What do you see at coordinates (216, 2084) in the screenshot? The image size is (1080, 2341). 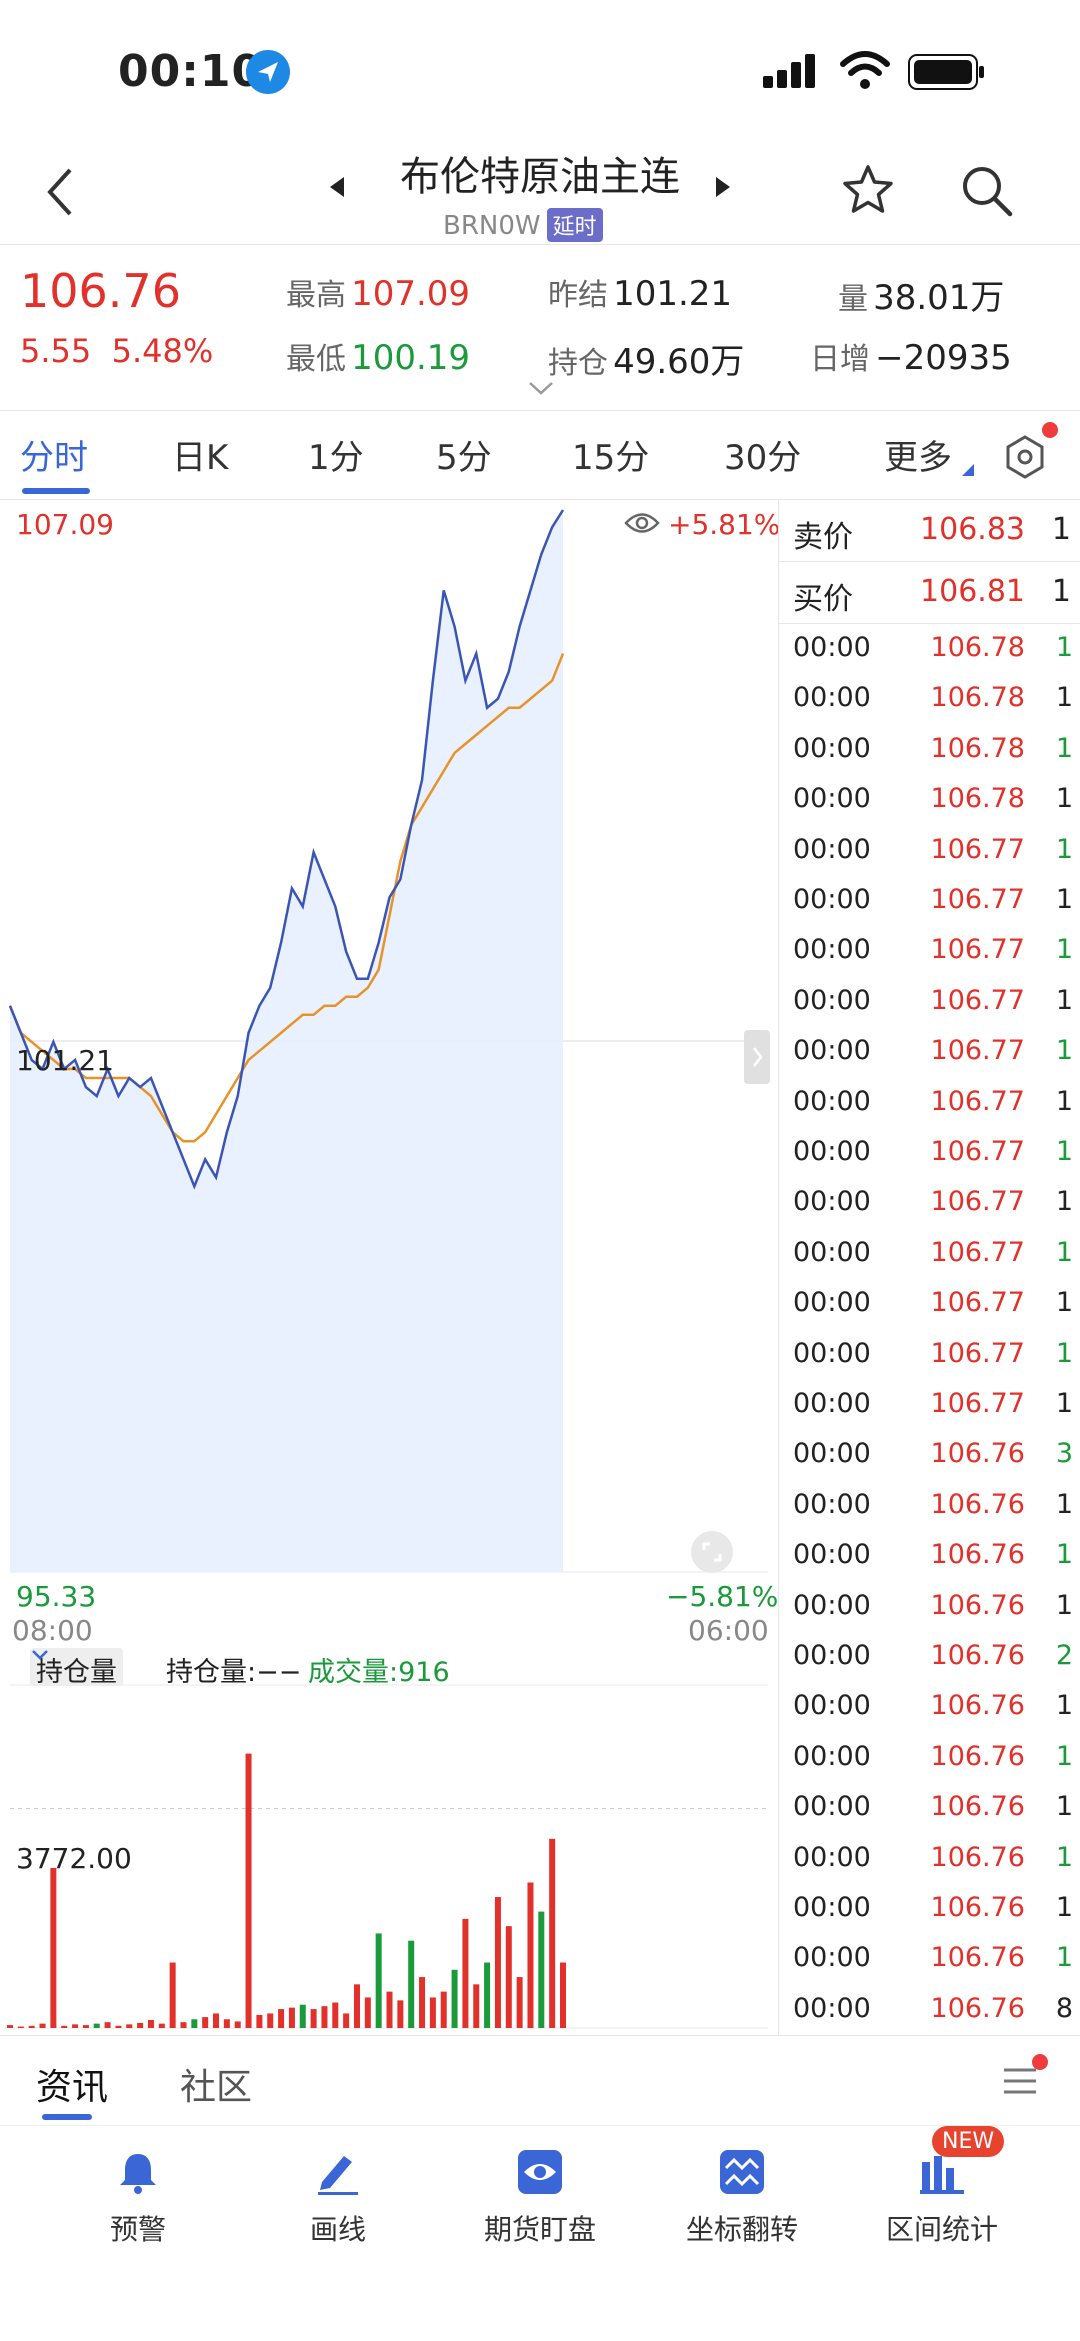 I see `tab-community: 社区` at bounding box center [216, 2084].